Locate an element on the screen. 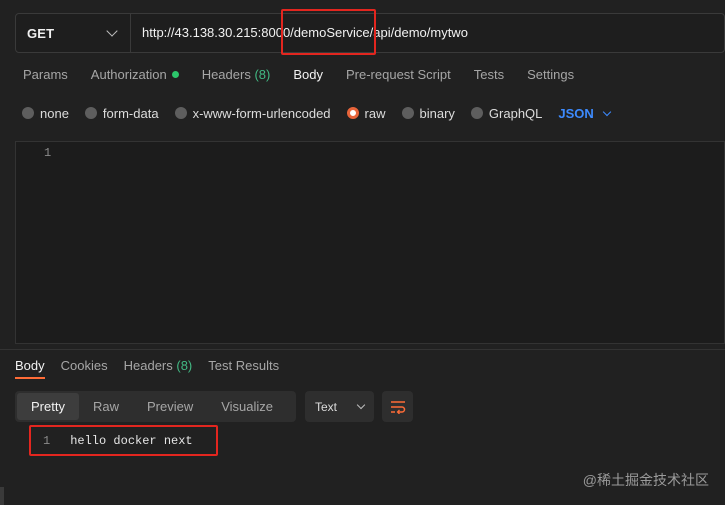  radio-graphql: GraphQL is located at coordinates (506, 113).